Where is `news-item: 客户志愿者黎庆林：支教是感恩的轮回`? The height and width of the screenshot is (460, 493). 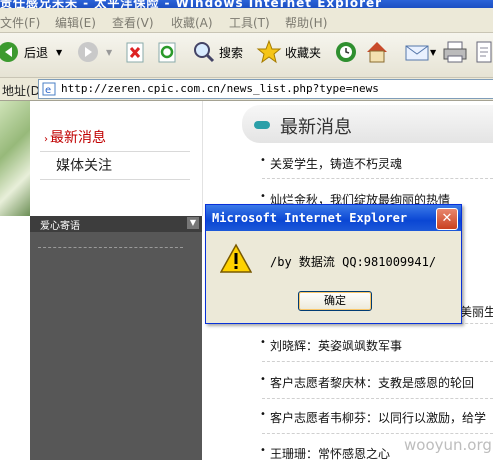 news-item: 客户志愿者黎庆林：支教是感恩的轮回 is located at coordinates (367, 382).